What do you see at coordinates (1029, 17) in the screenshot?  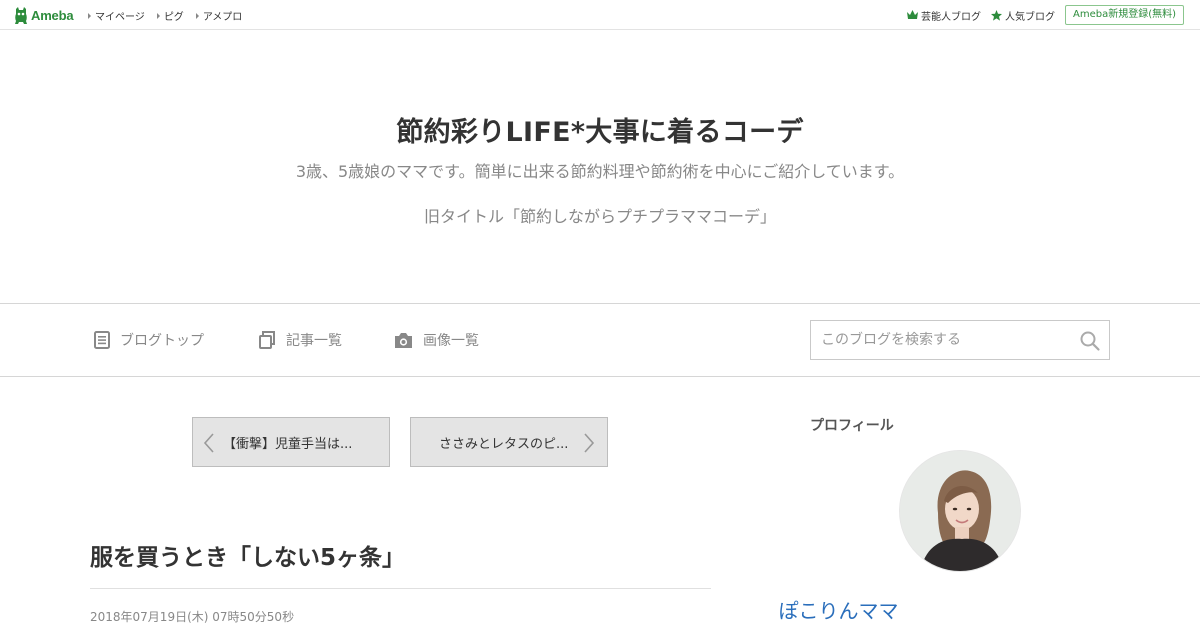 I see `popular-blog-label: 人気ブログ` at bounding box center [1029, 17].